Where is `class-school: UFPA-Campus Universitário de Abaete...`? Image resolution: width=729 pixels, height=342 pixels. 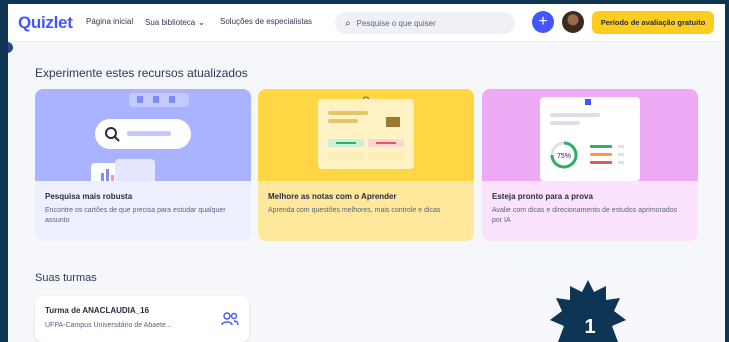
class-school: UFPA-Campus Universitário de Abaete... is located at coordinates (108, 325).